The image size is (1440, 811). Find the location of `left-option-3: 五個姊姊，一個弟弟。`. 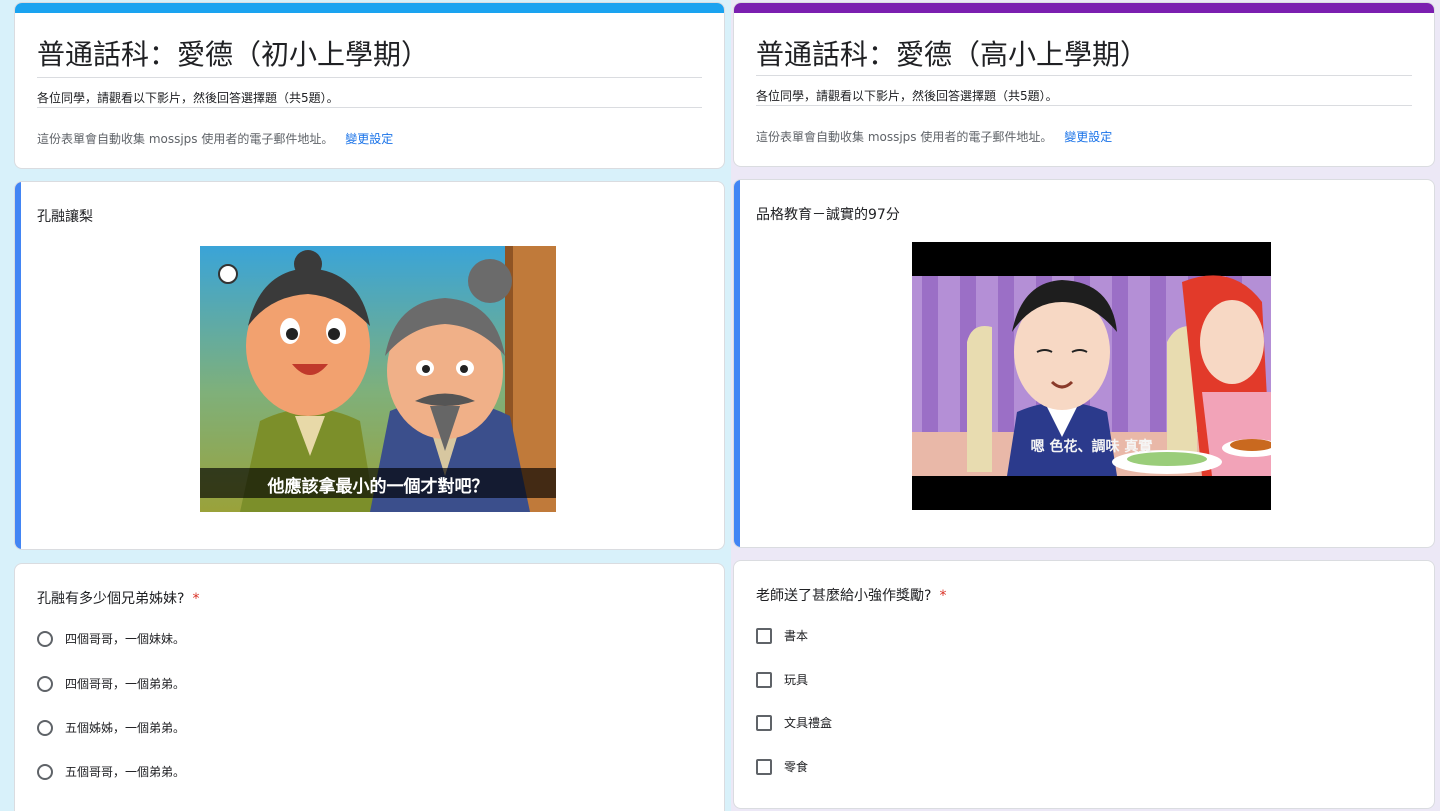

left-option-3: 五個姊姊，一個弟弟。 is located at coordinates (111, 727).